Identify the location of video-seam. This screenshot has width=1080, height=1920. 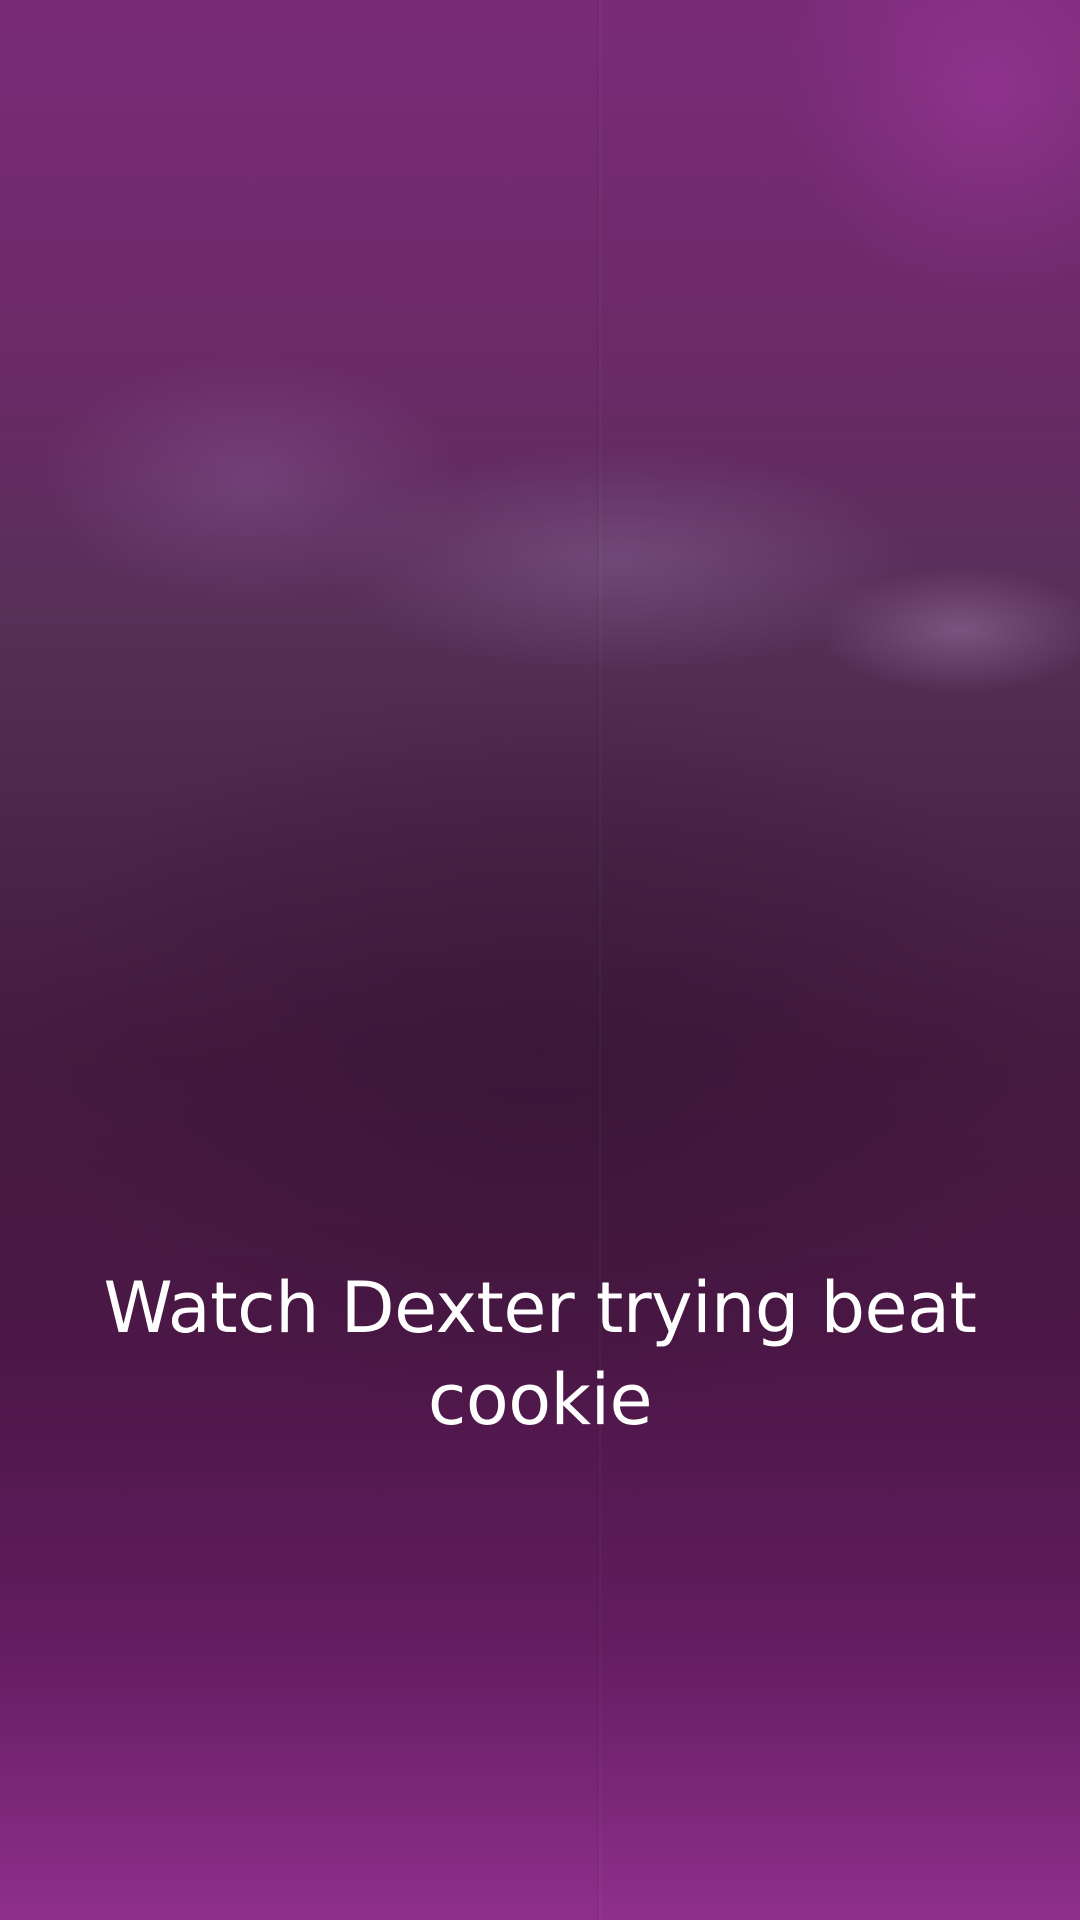
(599, 960).